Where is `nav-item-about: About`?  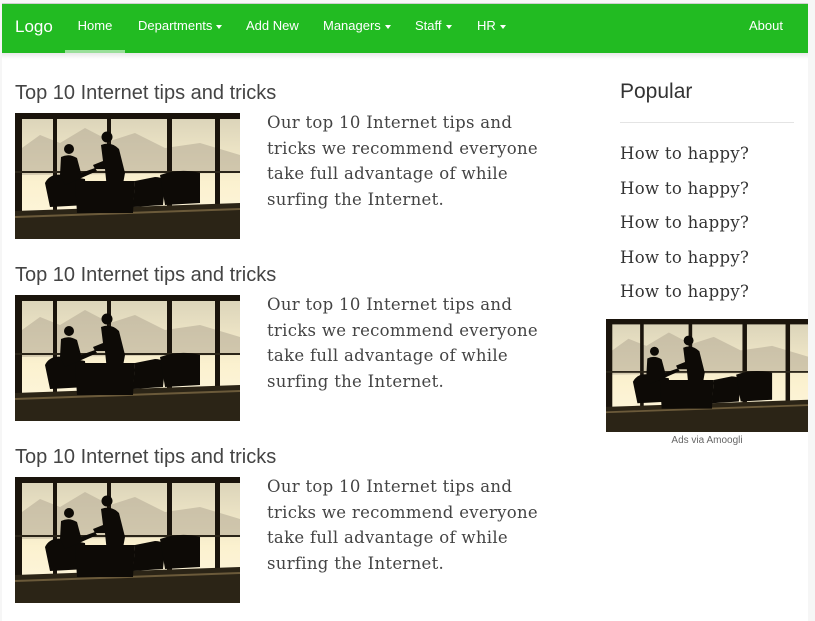 nav-item-about: About is located at coordinates (766, 28).